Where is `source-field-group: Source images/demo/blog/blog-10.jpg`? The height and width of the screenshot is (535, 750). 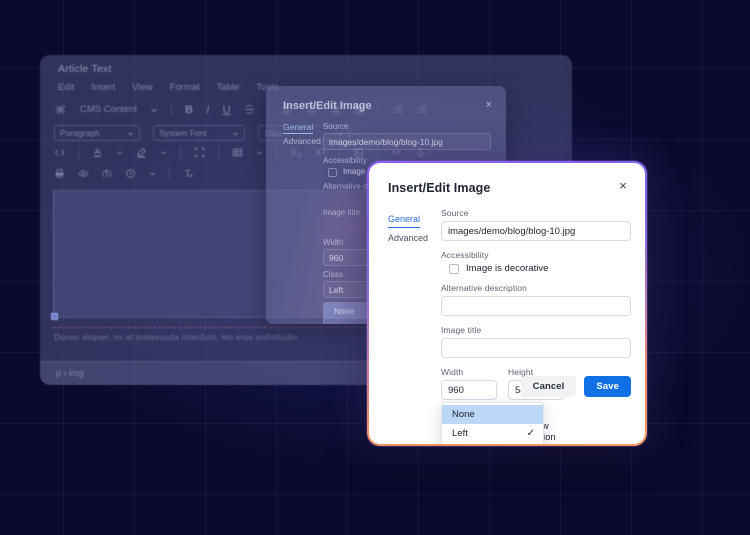
source-field-group: Source images/demo/blog/blog-10.jpg is located at coordinates (536, 224).